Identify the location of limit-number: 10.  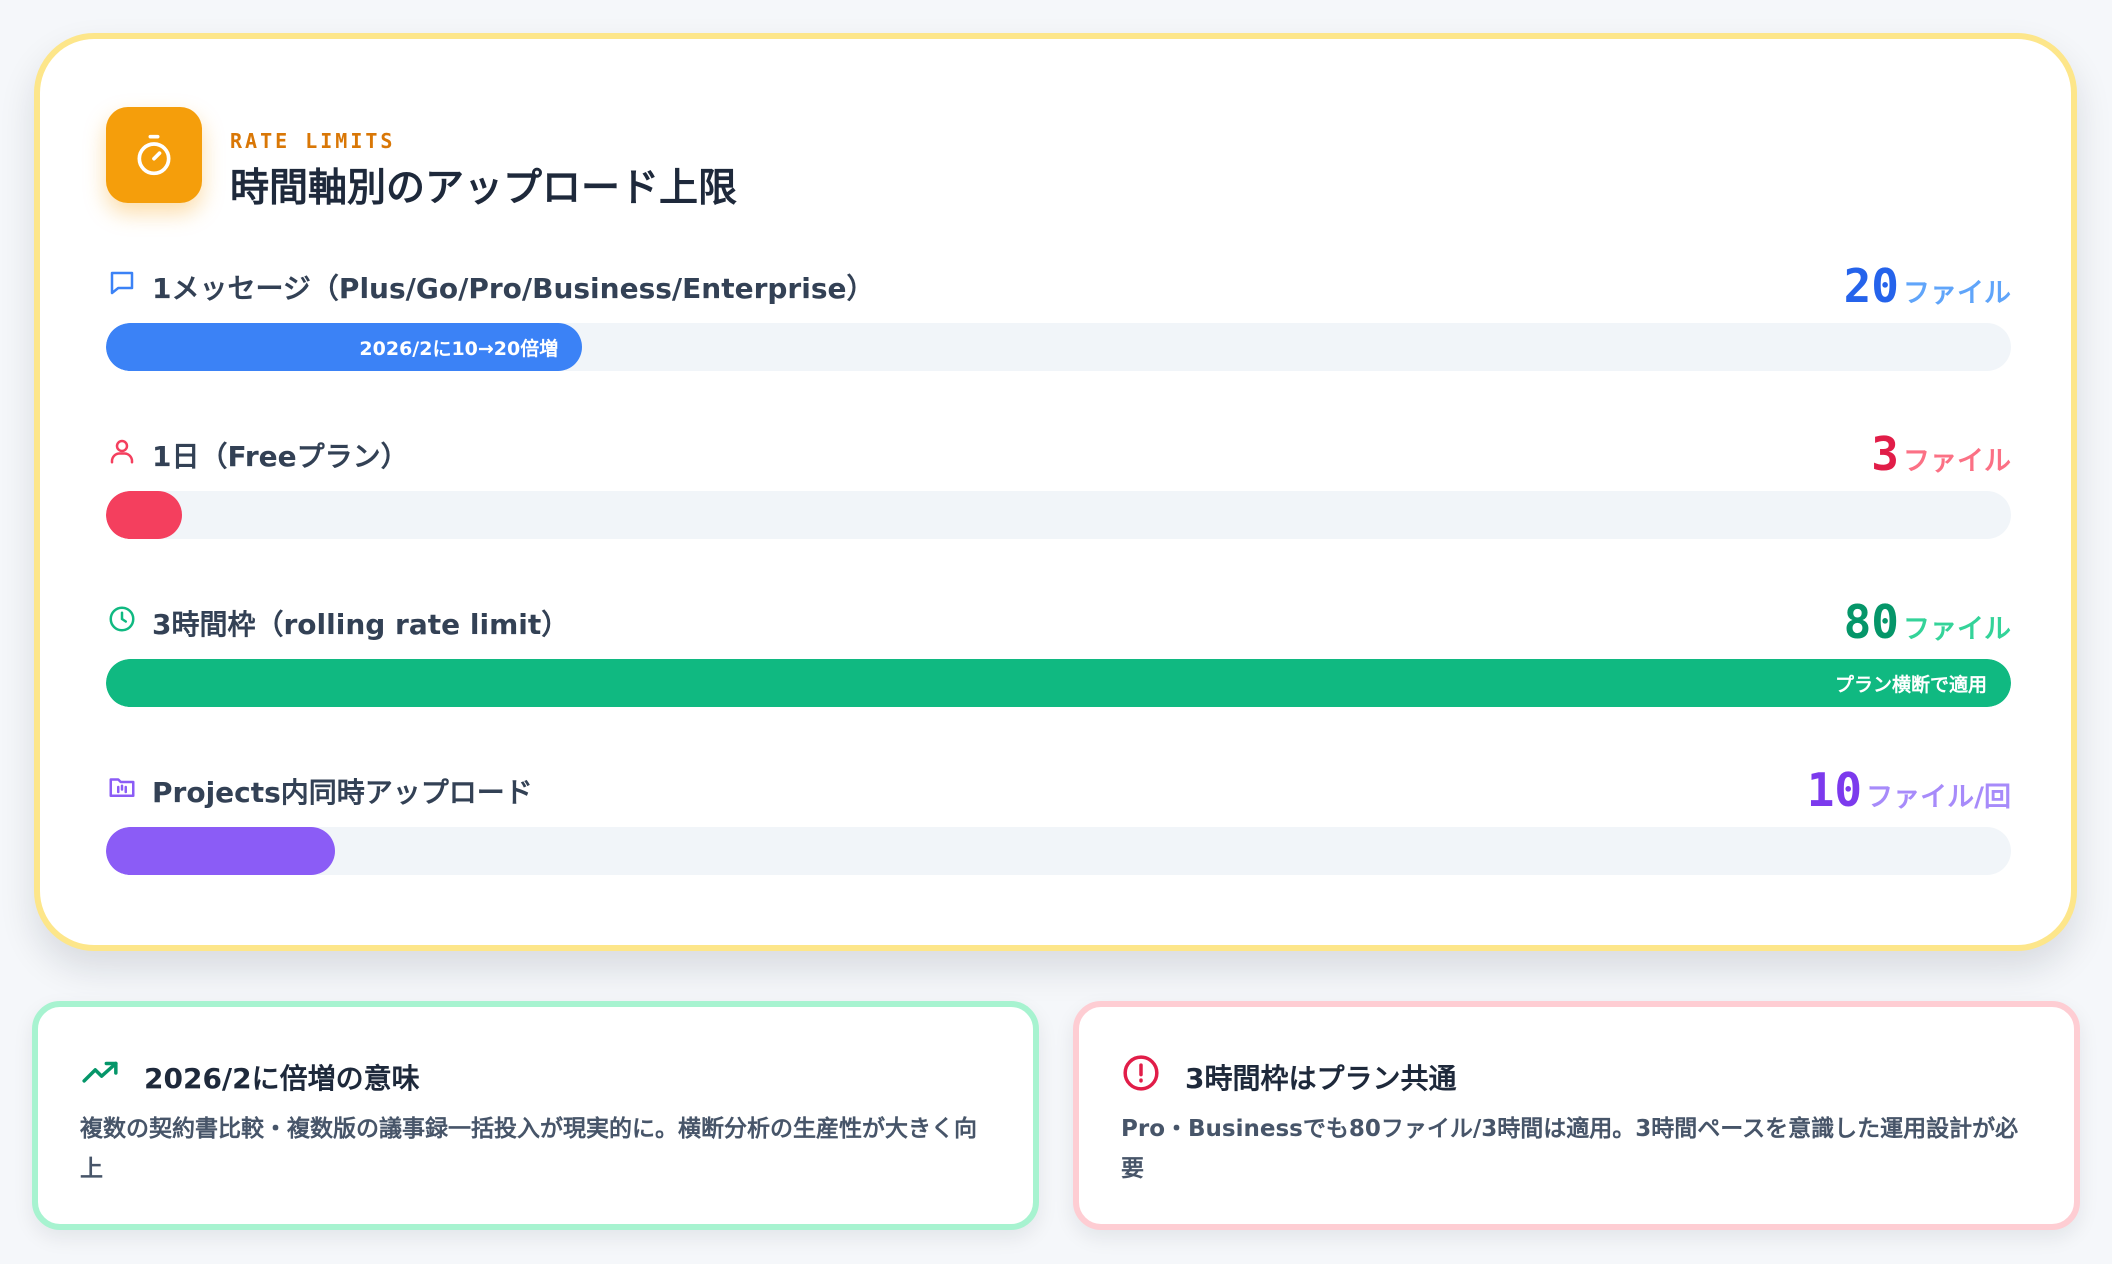
(1834, 790).